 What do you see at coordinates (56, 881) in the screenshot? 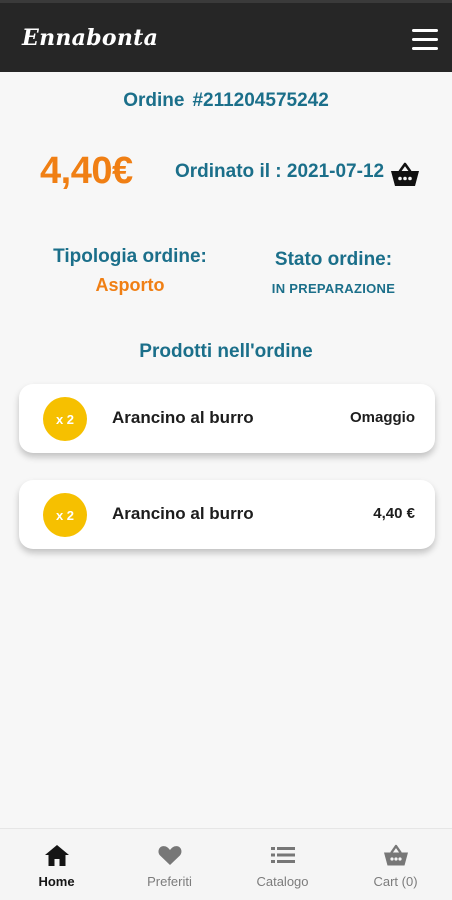
I see `nav-label-home: Home` at bounding box center [56, 881].